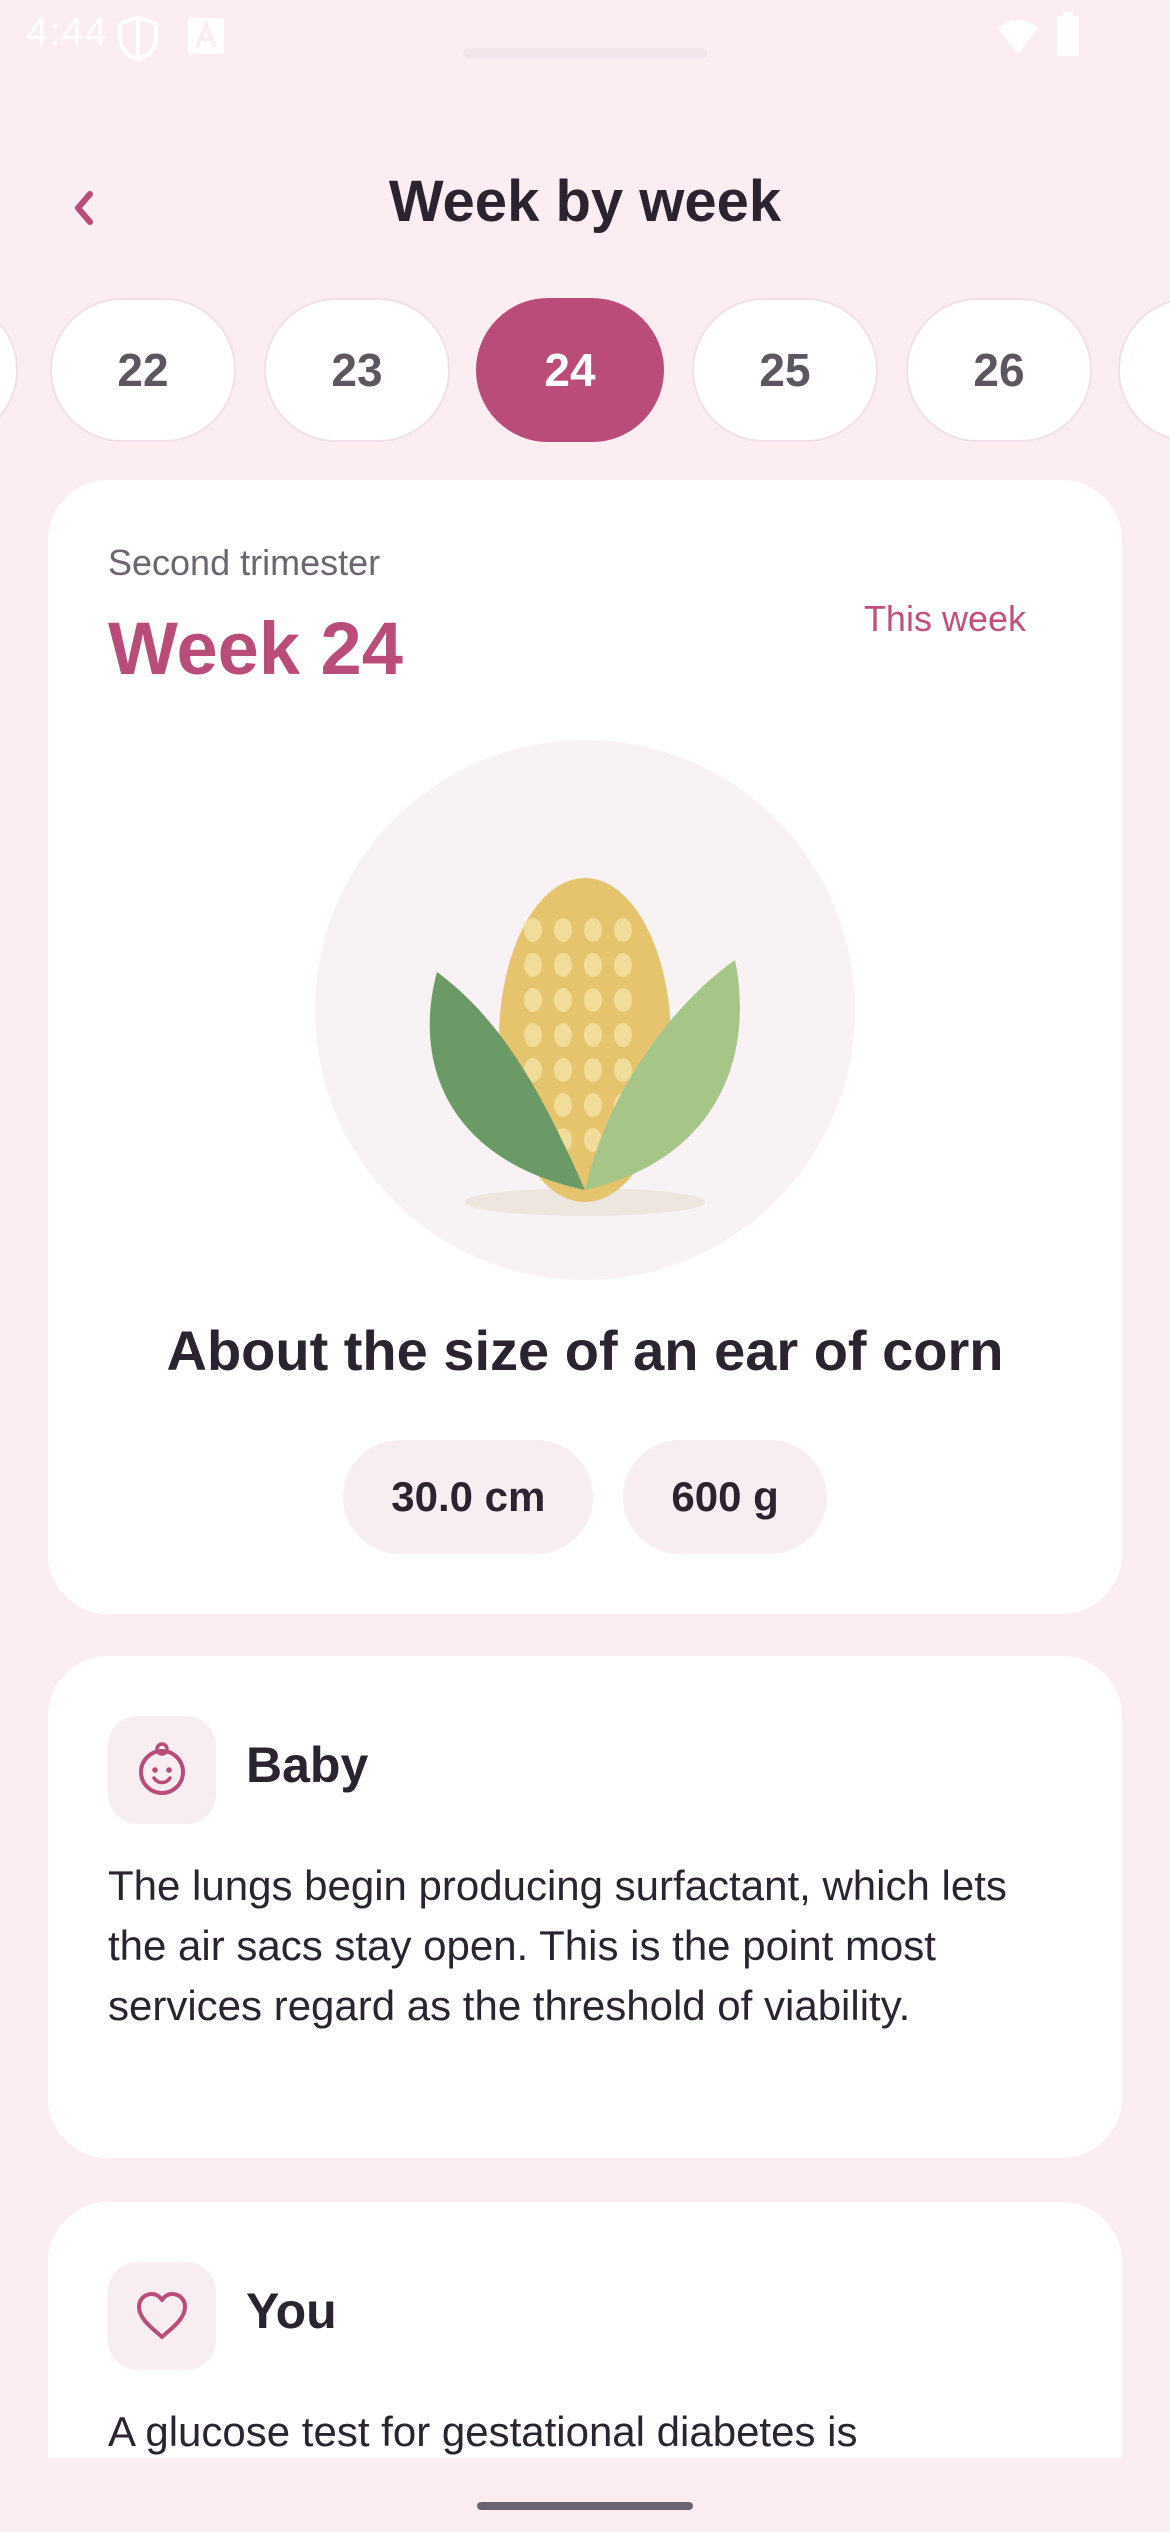 The image size is (1170, 2532). Describe the element at coordinates (585, 1350) in the screenshot. I see `size-comparison: About the size of an ear of corn` at that location.